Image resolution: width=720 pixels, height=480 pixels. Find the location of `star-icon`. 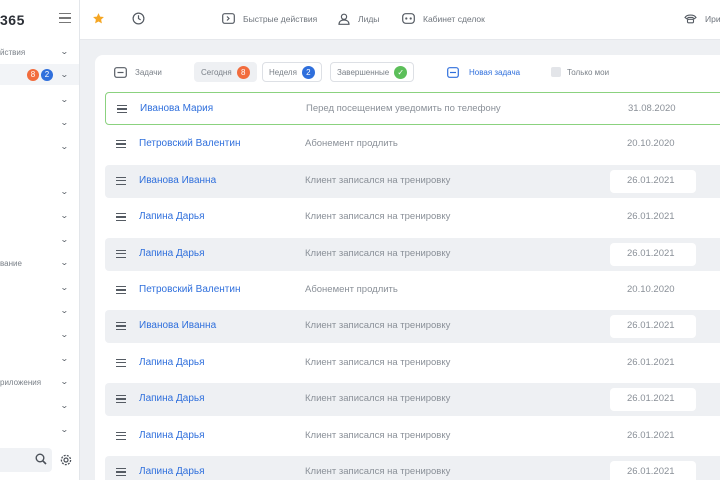

star-icon is located at coordinates (98, 18).